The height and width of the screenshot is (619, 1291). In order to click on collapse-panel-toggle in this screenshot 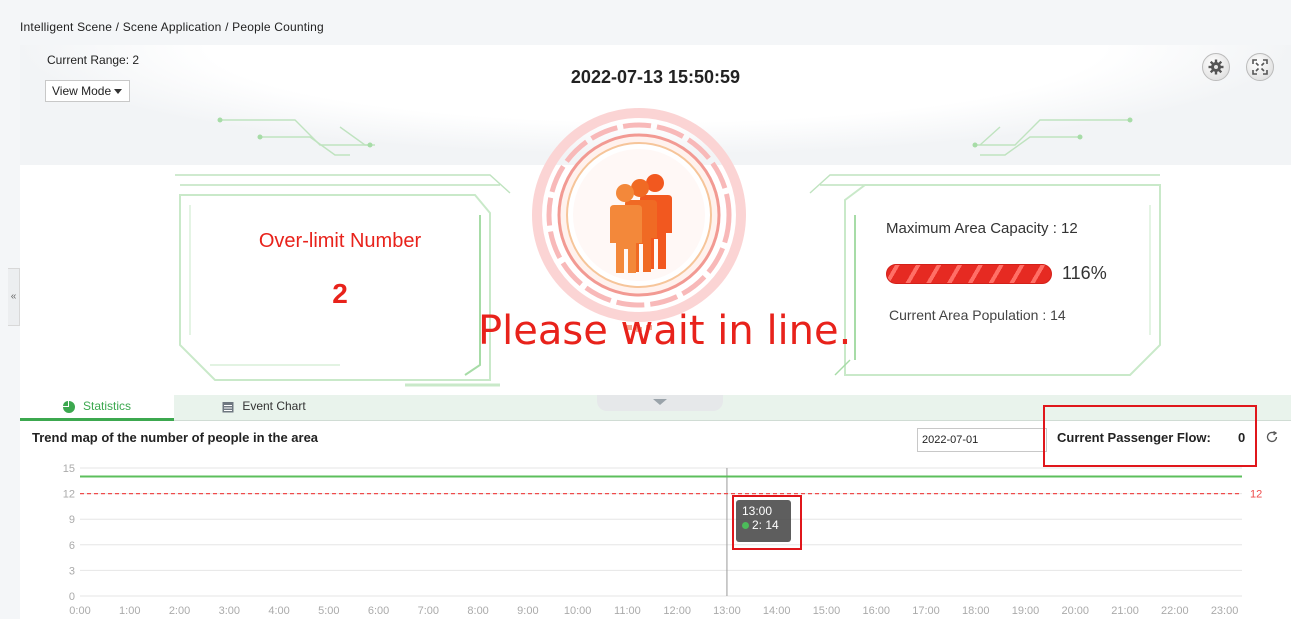, I will do `click(660, 403)`.